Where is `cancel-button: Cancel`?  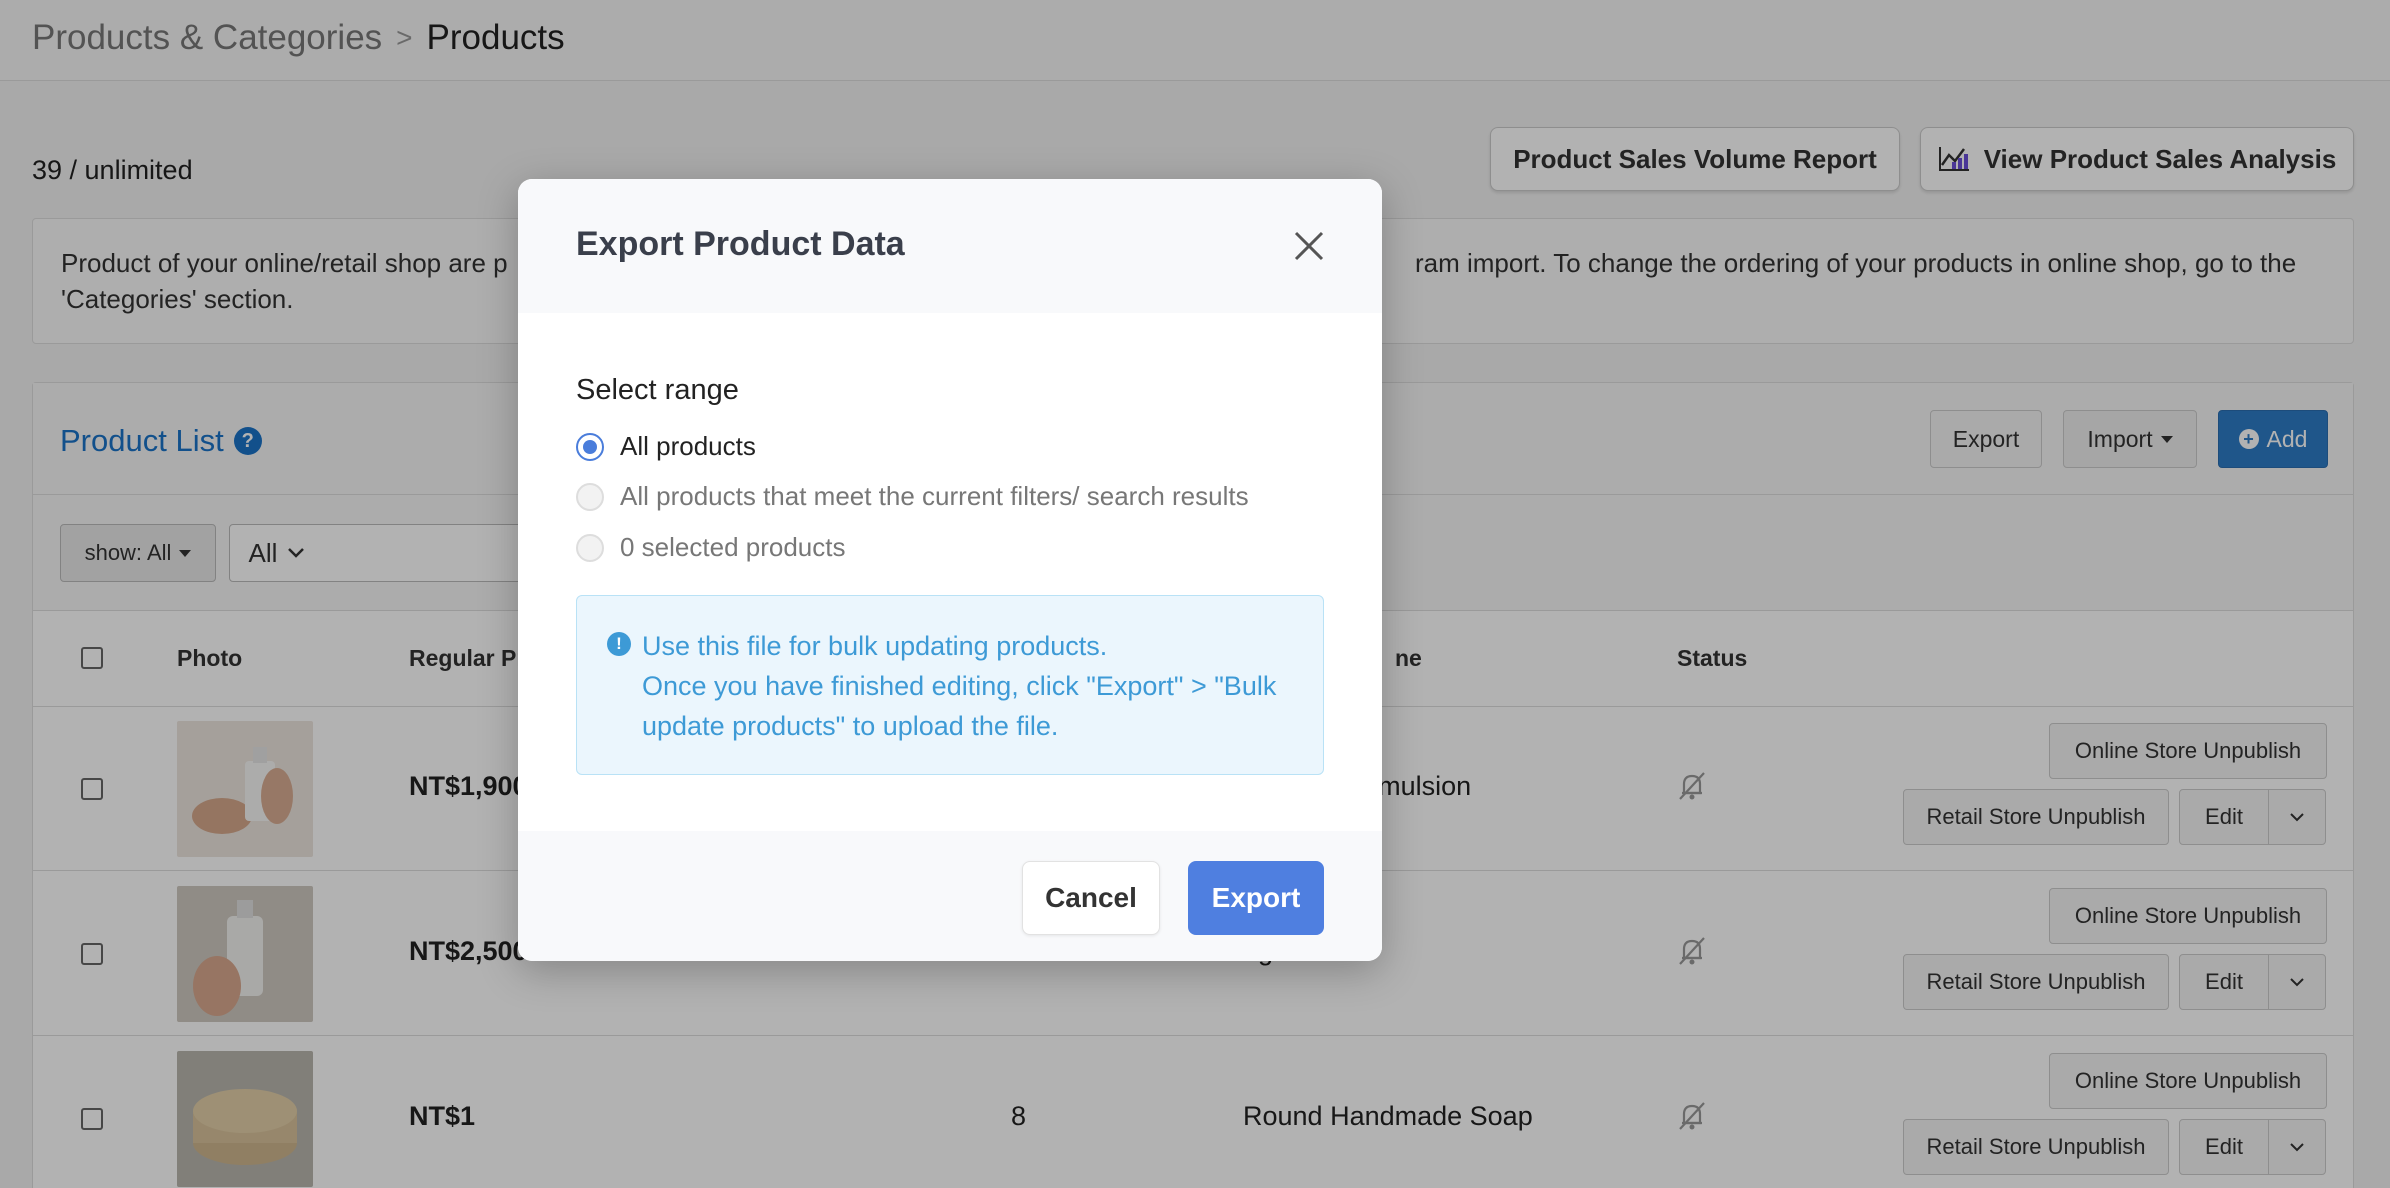
cancel-button: Cancel is located at coordinates (1091, 898).